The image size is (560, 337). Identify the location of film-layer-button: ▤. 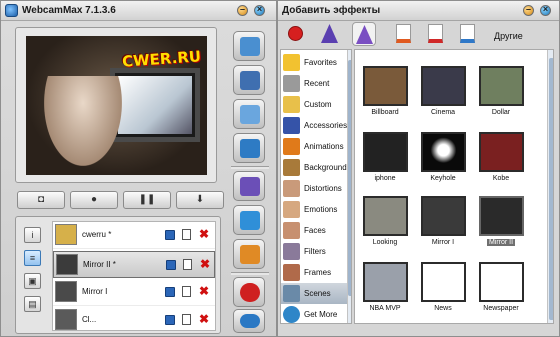
(32, 304).